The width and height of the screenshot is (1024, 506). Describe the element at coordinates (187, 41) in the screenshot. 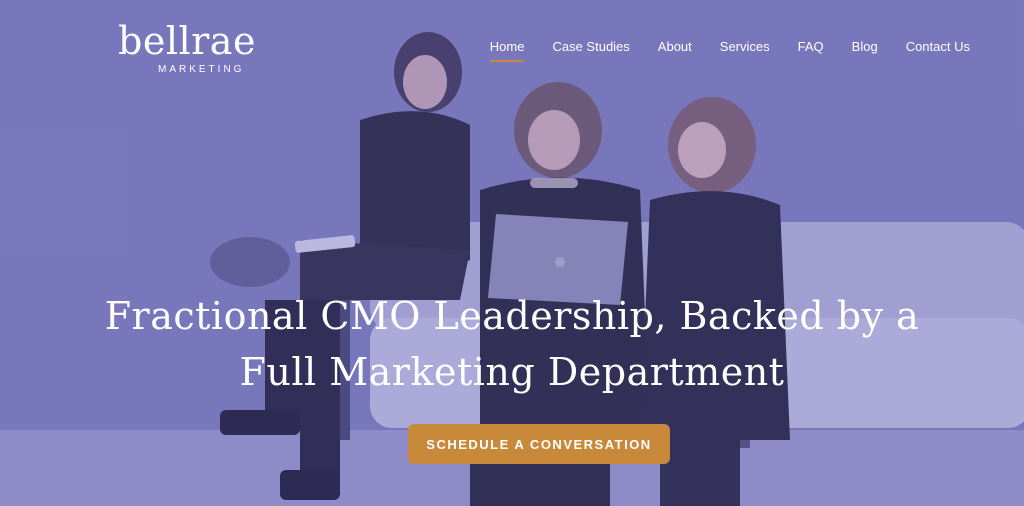

I see `brand-logo-wordmark: bellrae` at that location.